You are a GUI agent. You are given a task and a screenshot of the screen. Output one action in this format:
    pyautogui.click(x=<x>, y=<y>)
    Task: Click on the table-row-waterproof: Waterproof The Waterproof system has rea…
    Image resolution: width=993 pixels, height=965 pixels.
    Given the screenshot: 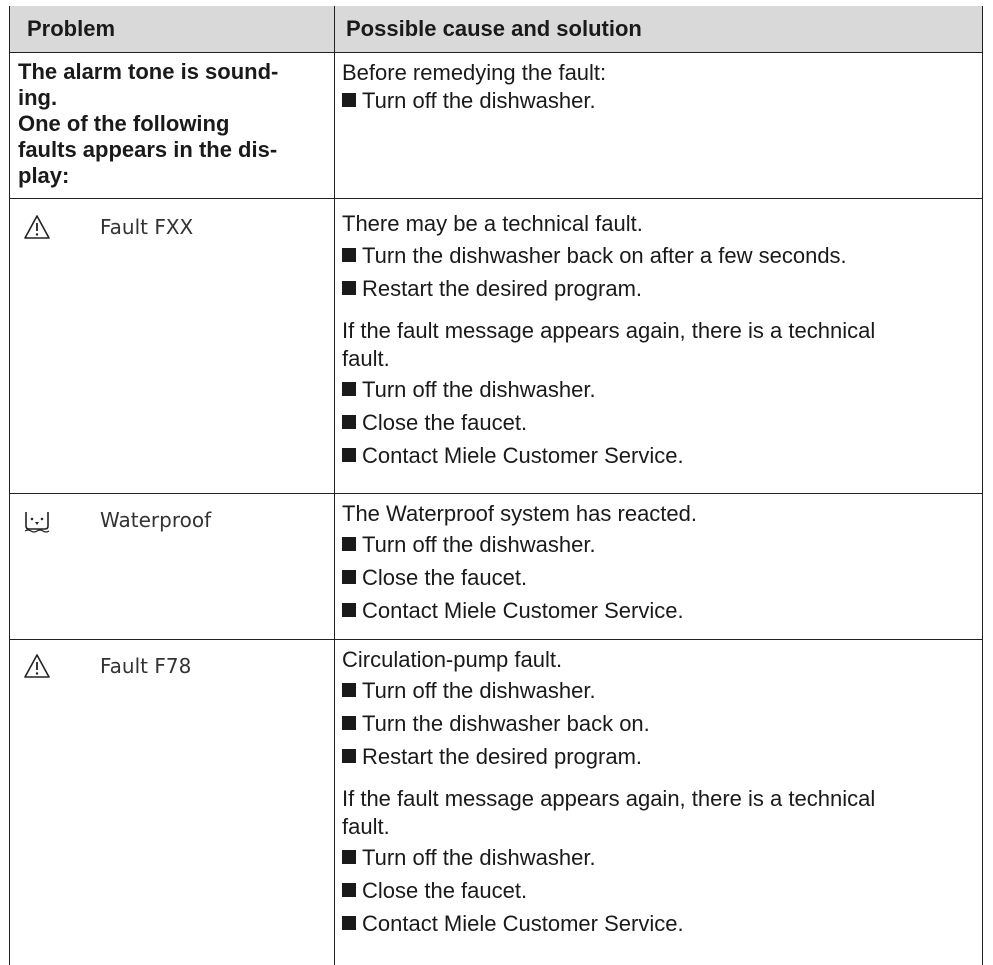 What is the action you would take?
    pyautogui.click(x=496, y=566)
    